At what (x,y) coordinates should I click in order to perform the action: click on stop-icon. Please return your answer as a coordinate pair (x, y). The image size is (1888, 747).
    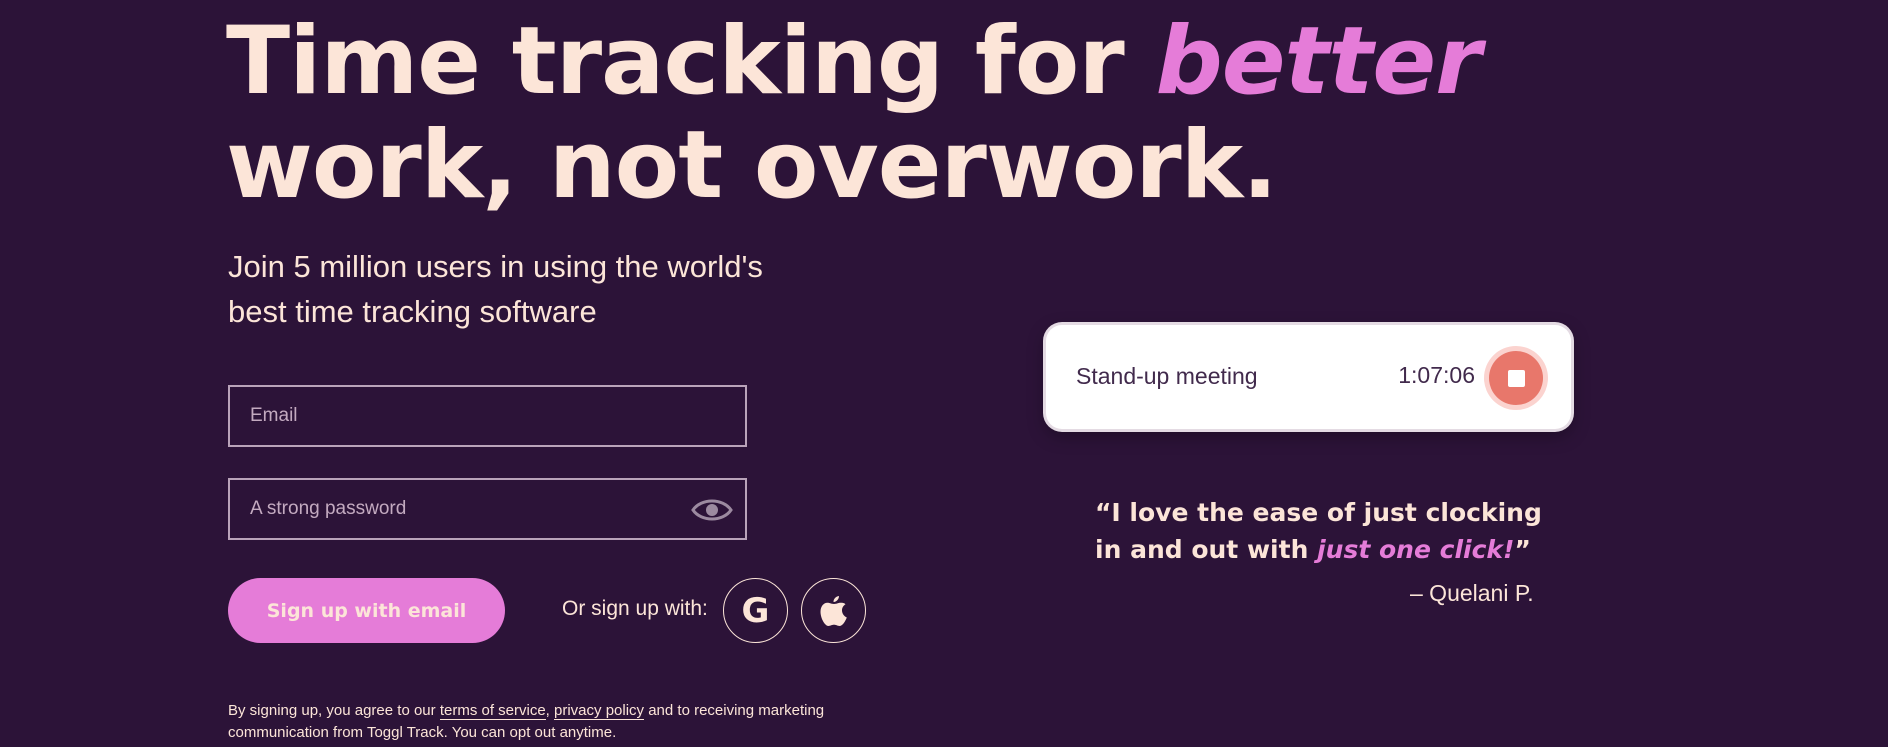
    Looking at the image, I should click on (1516, 378).